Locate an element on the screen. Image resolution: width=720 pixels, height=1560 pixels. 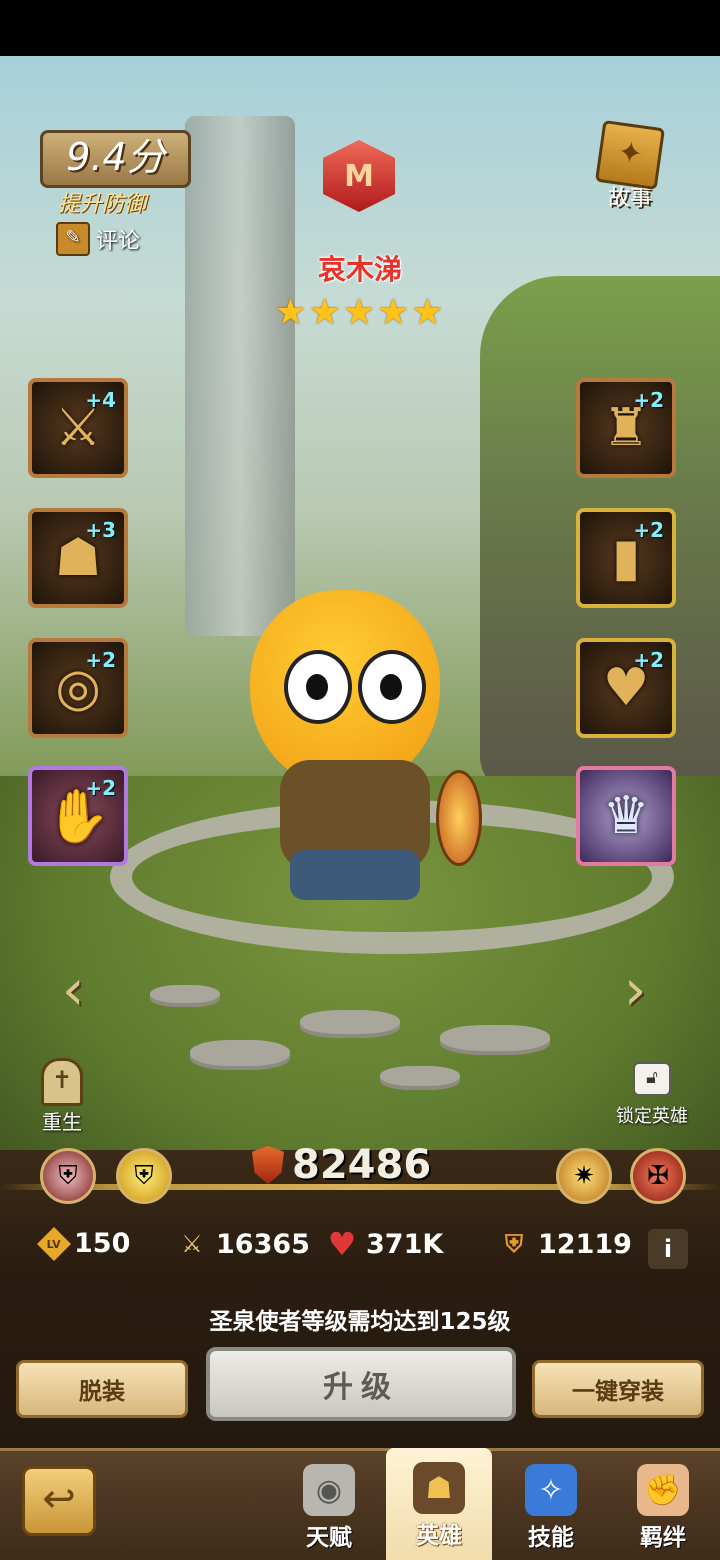
status-bar is located at coordinates (360, 28).